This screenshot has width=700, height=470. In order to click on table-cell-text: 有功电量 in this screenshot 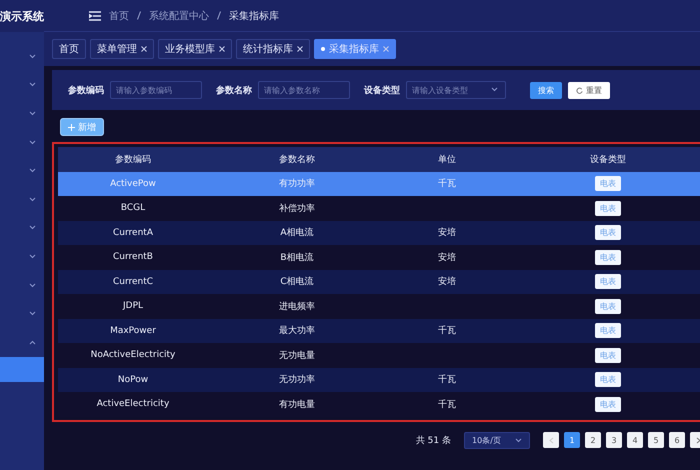, I will do `click(297, 404)`.